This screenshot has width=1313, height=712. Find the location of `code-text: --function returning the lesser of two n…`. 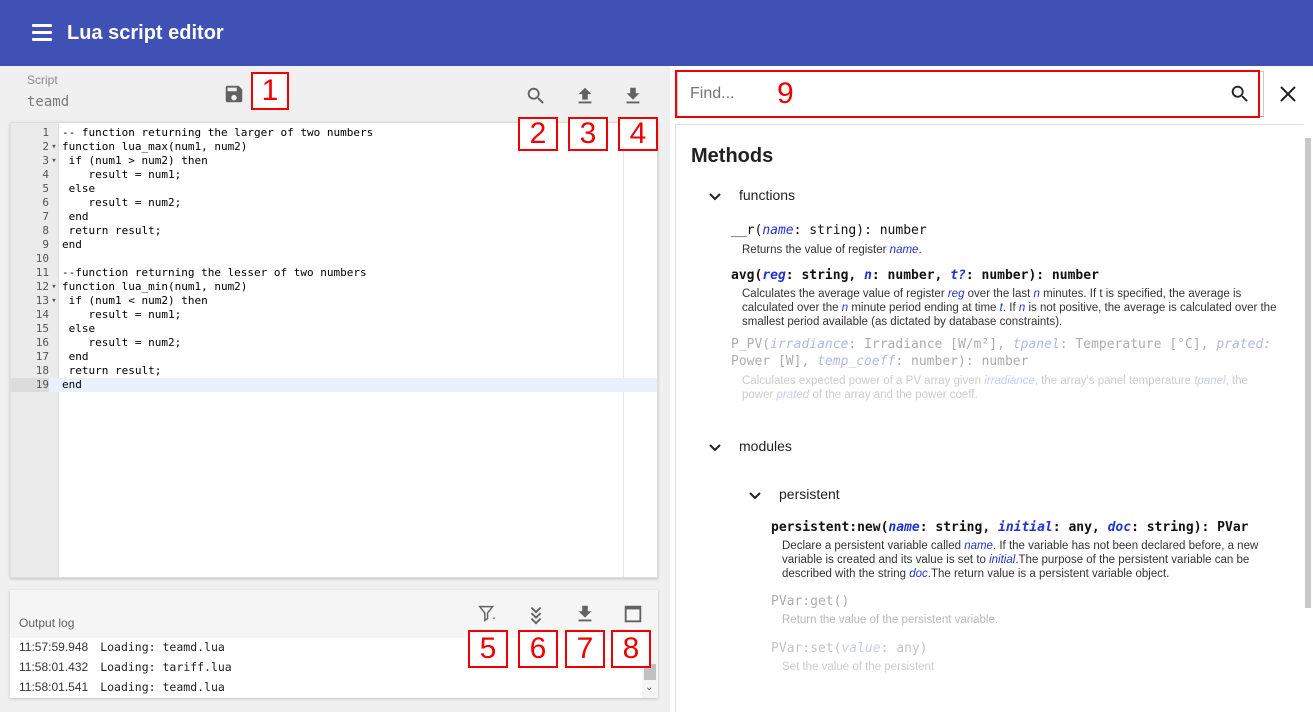

code-text: --function returning the lesser of two n… is located at coordinates (214, 272).